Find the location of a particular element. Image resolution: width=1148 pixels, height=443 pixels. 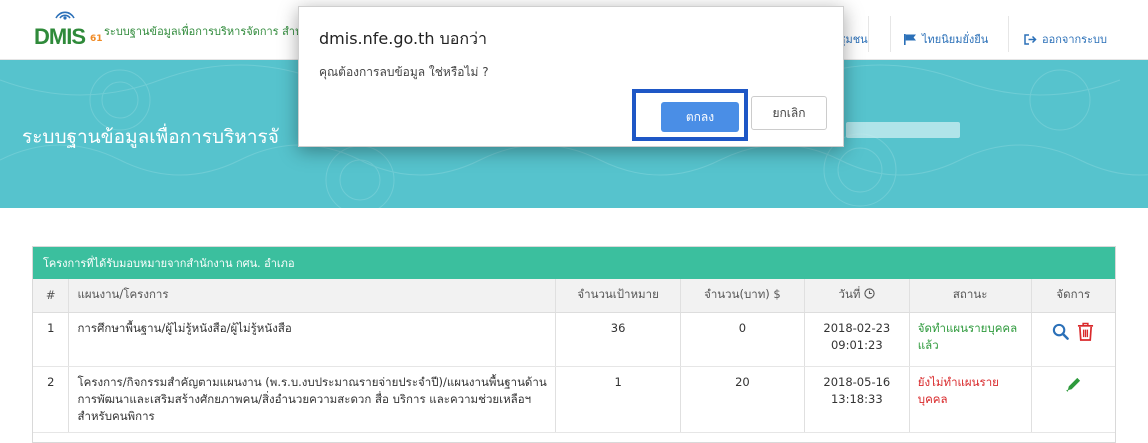

logout-icon is located at coordinates (1030, 39).